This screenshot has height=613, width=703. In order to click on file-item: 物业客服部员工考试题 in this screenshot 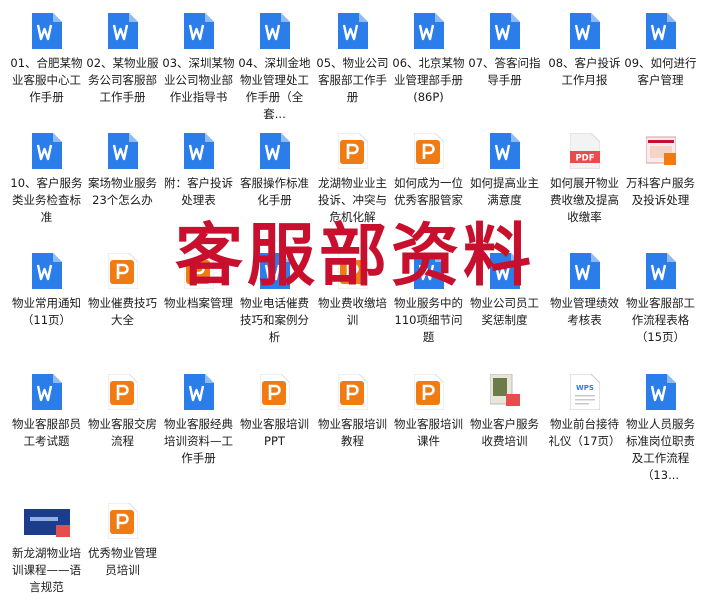, I will do `click(46, 405)`.